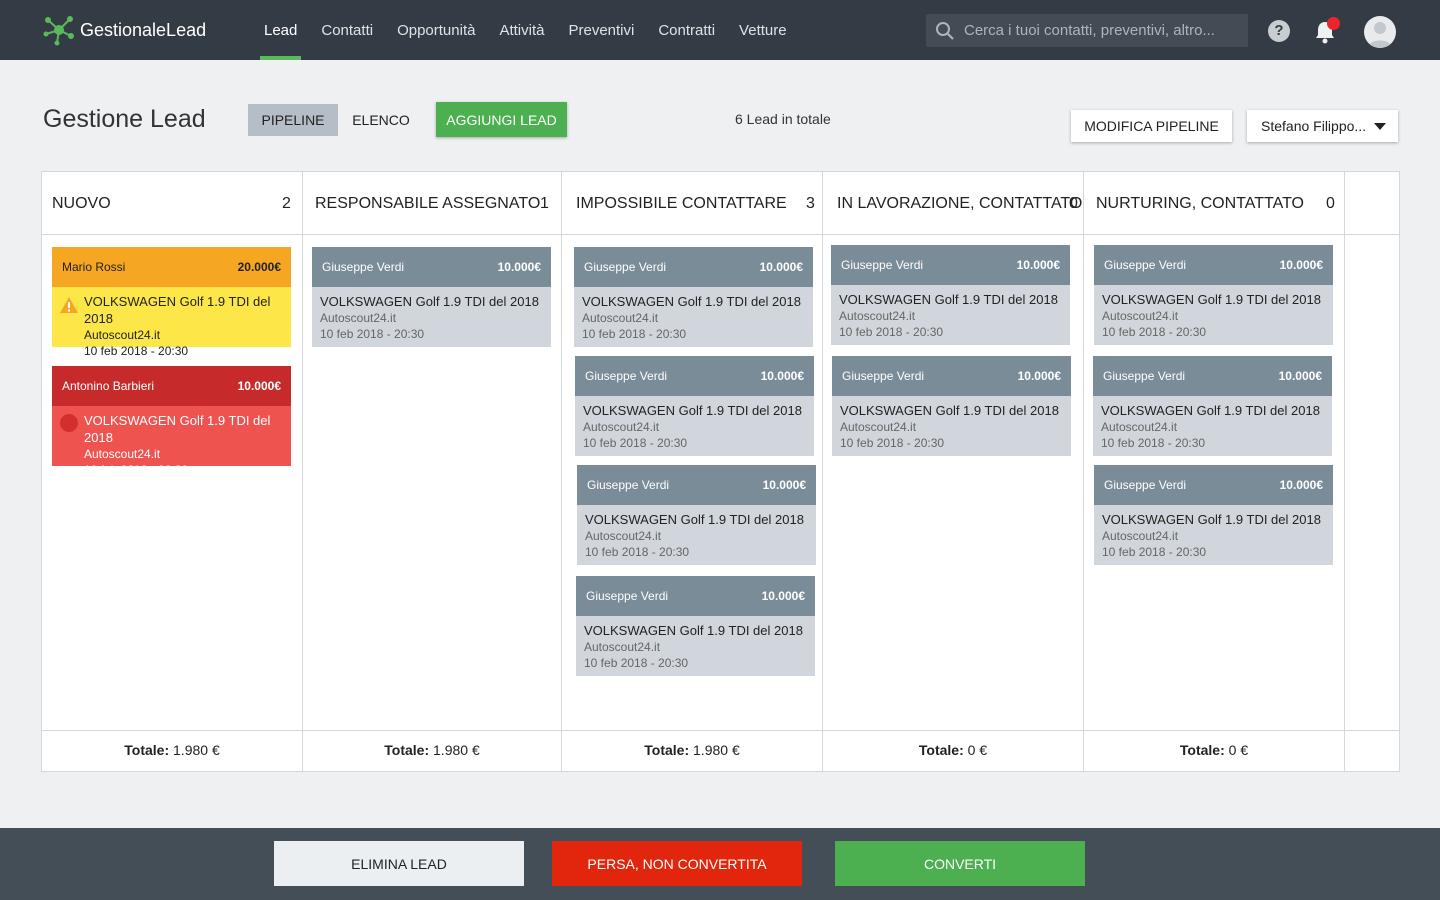 The width and height of the screenshot is (1440, 900). What do you see at coordinates (381, 120) in the screenshot?
I see `list-view-button: ELENCO` at bounding box center [381, 120].